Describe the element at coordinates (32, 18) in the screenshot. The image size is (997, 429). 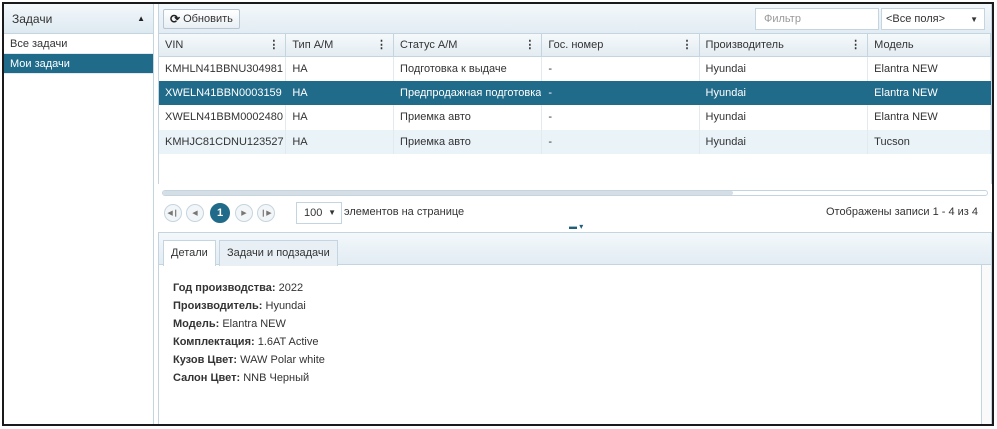
I see `sidebar-title: Задачи` at that location.